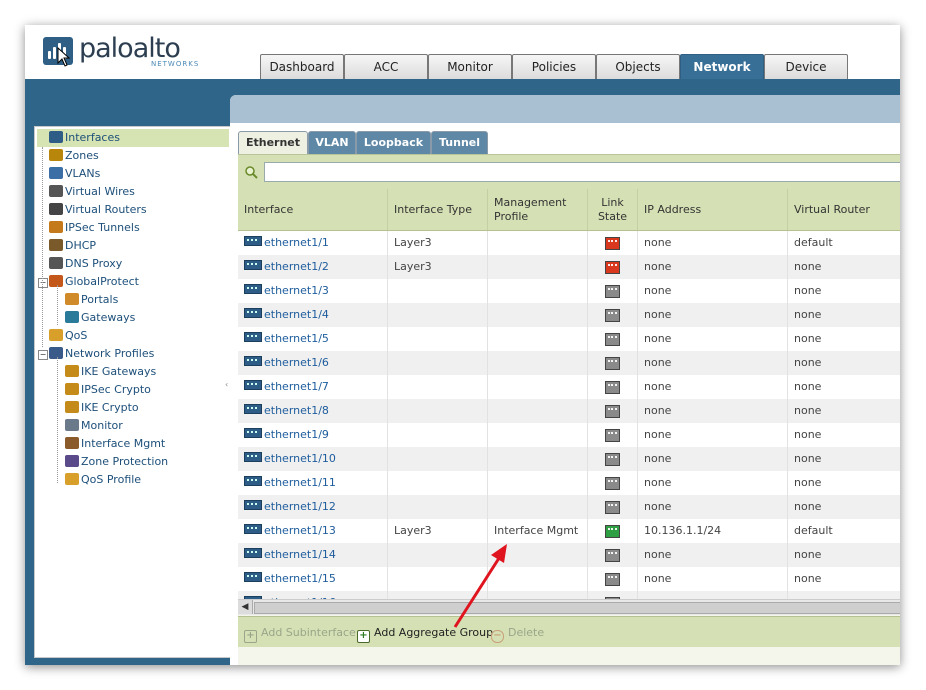 This screenshot has width=926, height=690. What do you see at coordinates (517, 634) in the screenshot?
I see `delete-button: − Delete` at bounding box center [517, 634].